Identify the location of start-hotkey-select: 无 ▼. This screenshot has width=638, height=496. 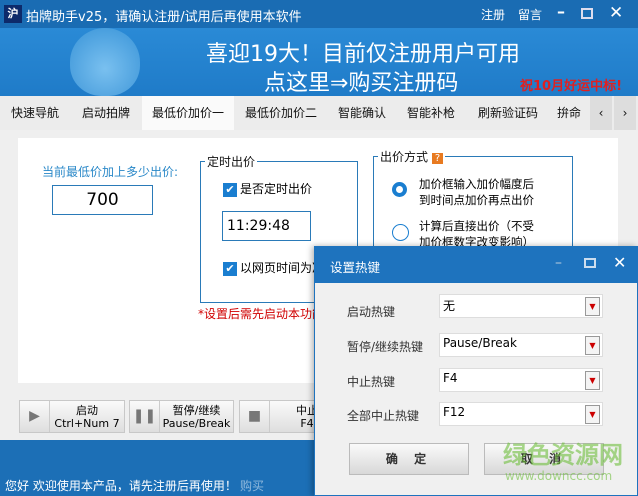
(521, 306).